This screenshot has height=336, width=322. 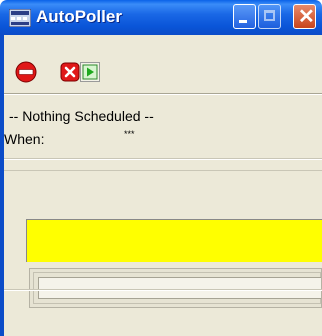 I want to click on maximize-icon, so click(x=269, y=15).